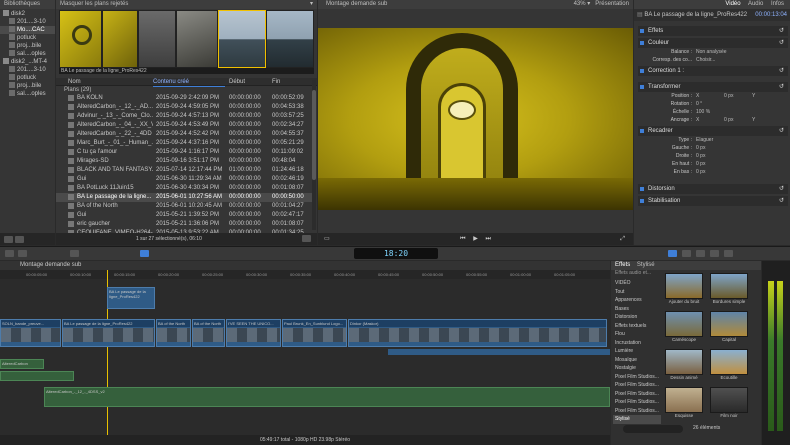  What do you see at coordinates (637, 283) in the screenshot?
I see `effects-category: VIDÉO` at bounding box center [637, 283].